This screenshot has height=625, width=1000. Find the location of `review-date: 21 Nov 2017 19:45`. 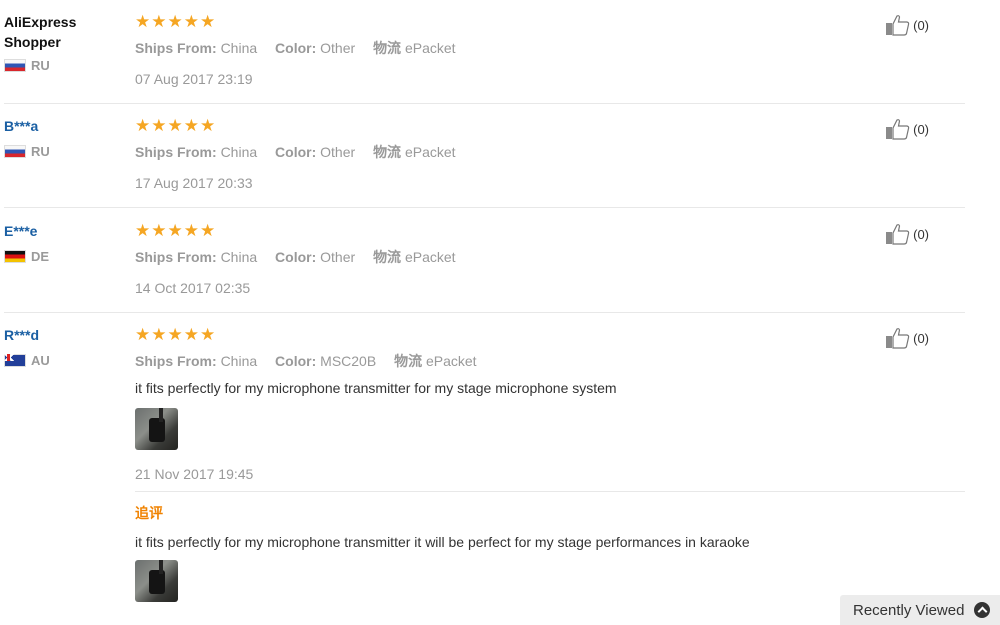

review-date: 21 Nov 2017 19:45 is located at coordinates (194, 474).